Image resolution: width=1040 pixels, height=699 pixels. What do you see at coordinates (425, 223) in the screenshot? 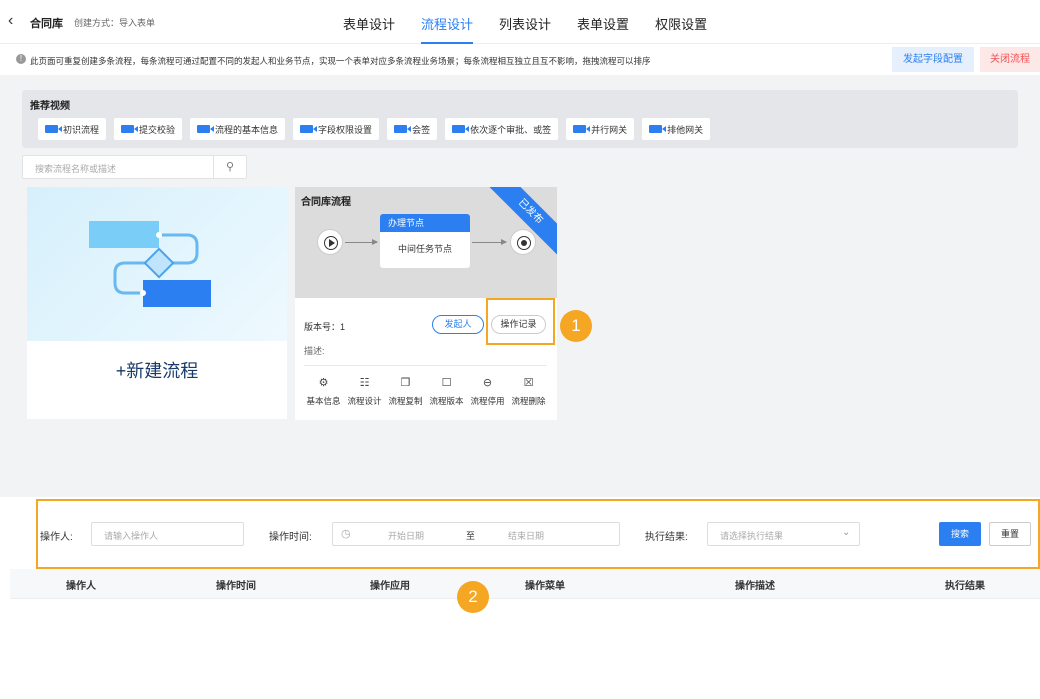
I see `task-node-title: 办理节点` at bounding box center [425, 223].